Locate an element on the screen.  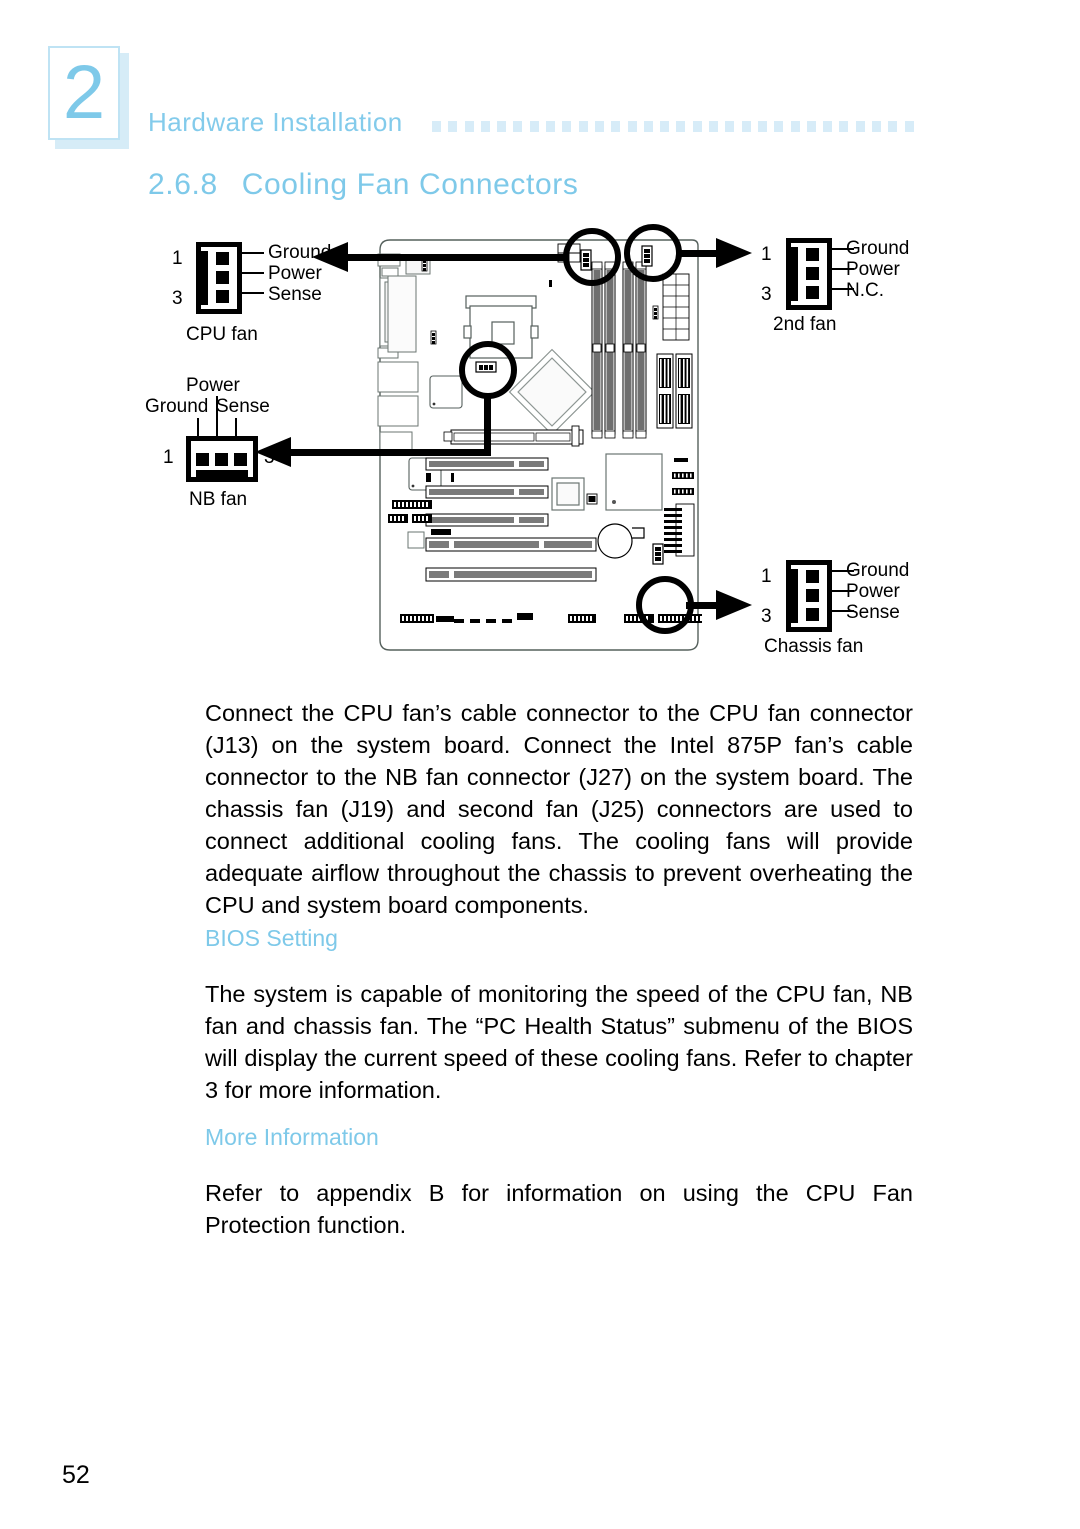
nb-fan-pin-last: 3 is located at coordinates (269, 457).